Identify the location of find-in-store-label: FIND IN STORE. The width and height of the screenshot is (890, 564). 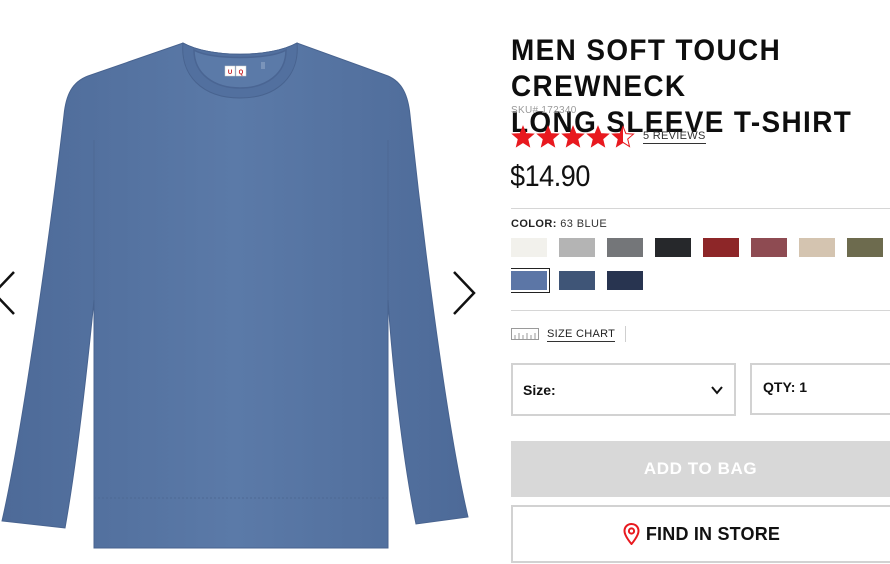
(713, 533).